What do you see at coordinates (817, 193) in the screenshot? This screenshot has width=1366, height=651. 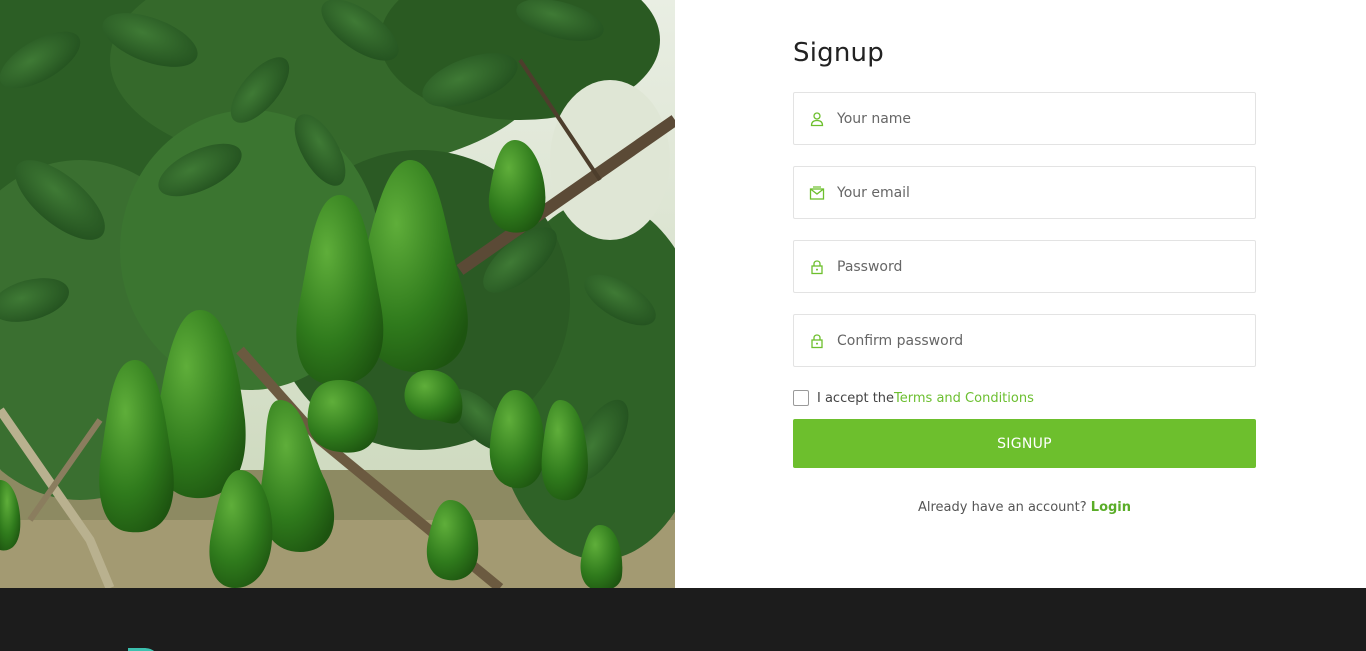 I see `email-icon` at bounding box center [817, 193].